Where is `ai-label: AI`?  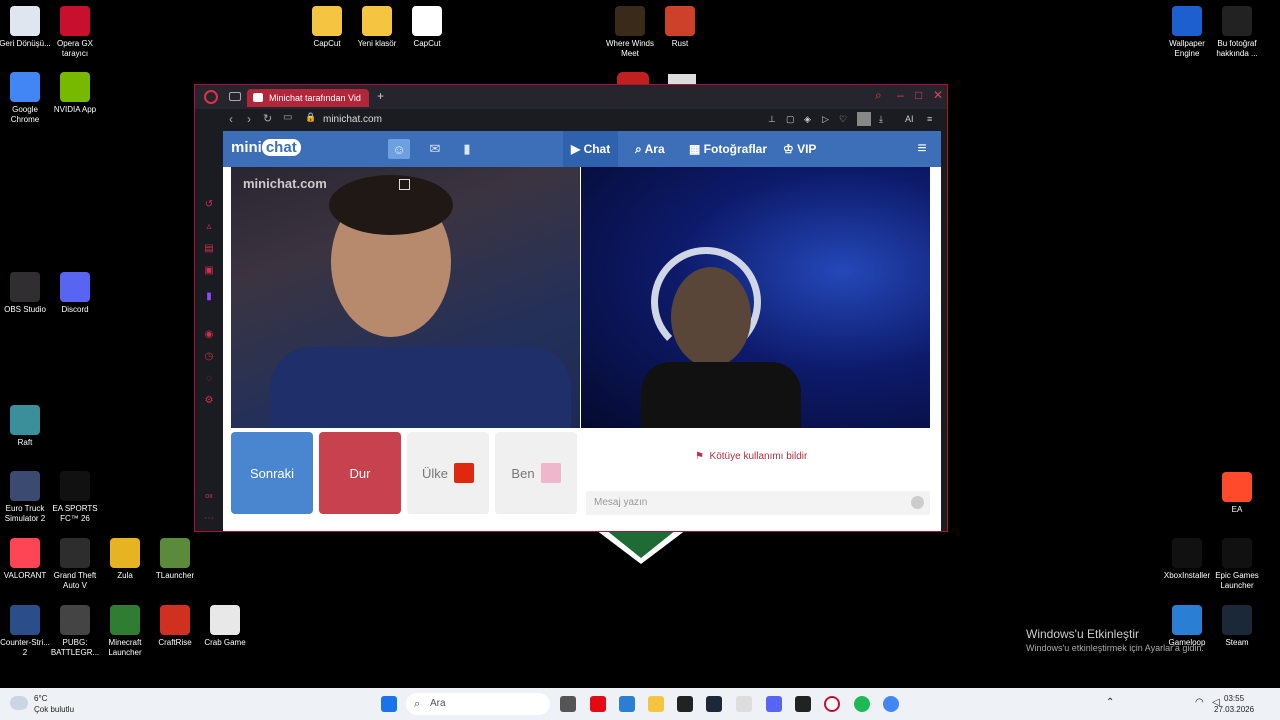
ai-label: AI is located at coordinates (909, 119).